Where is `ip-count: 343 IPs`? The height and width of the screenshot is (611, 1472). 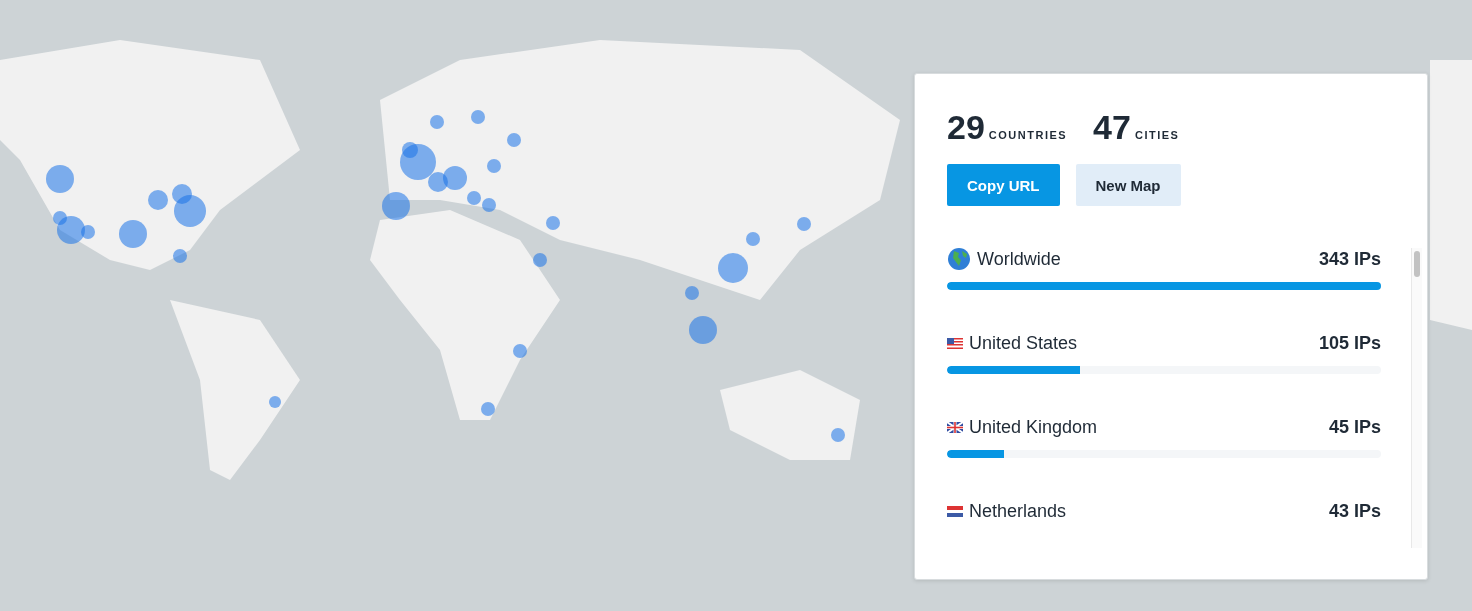 ip-count: 343 IPs is located at coordinates (1349, 259).